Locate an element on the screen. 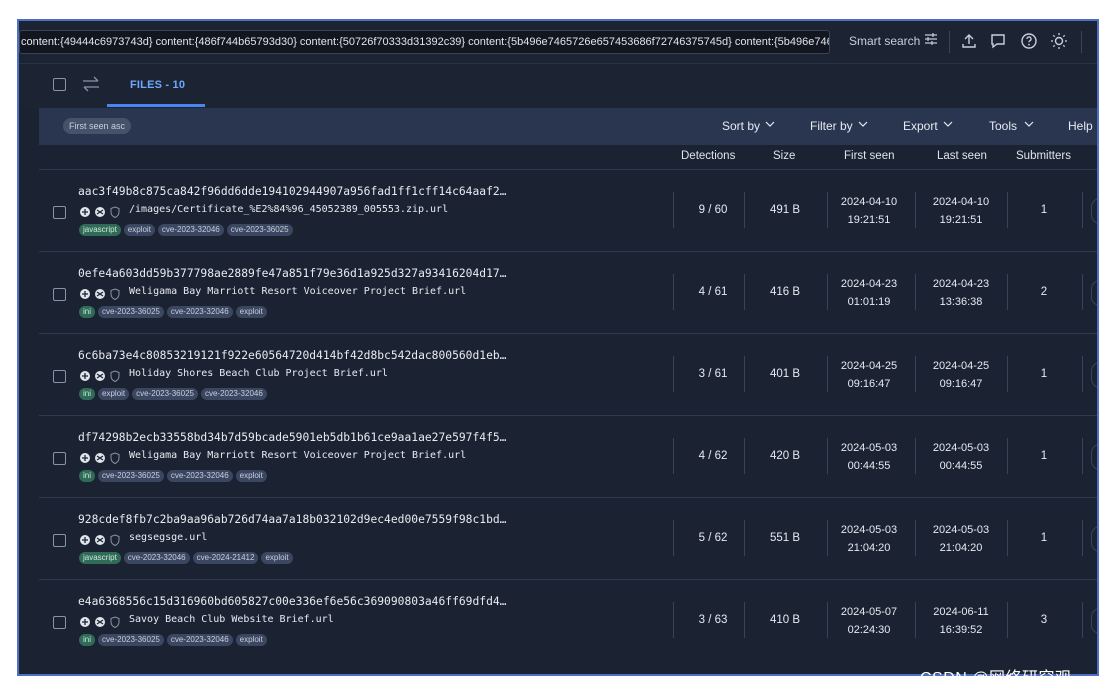 The width and height of the screenshot is (1118, 696). file-type-icons is located at coordinates (100, 376).